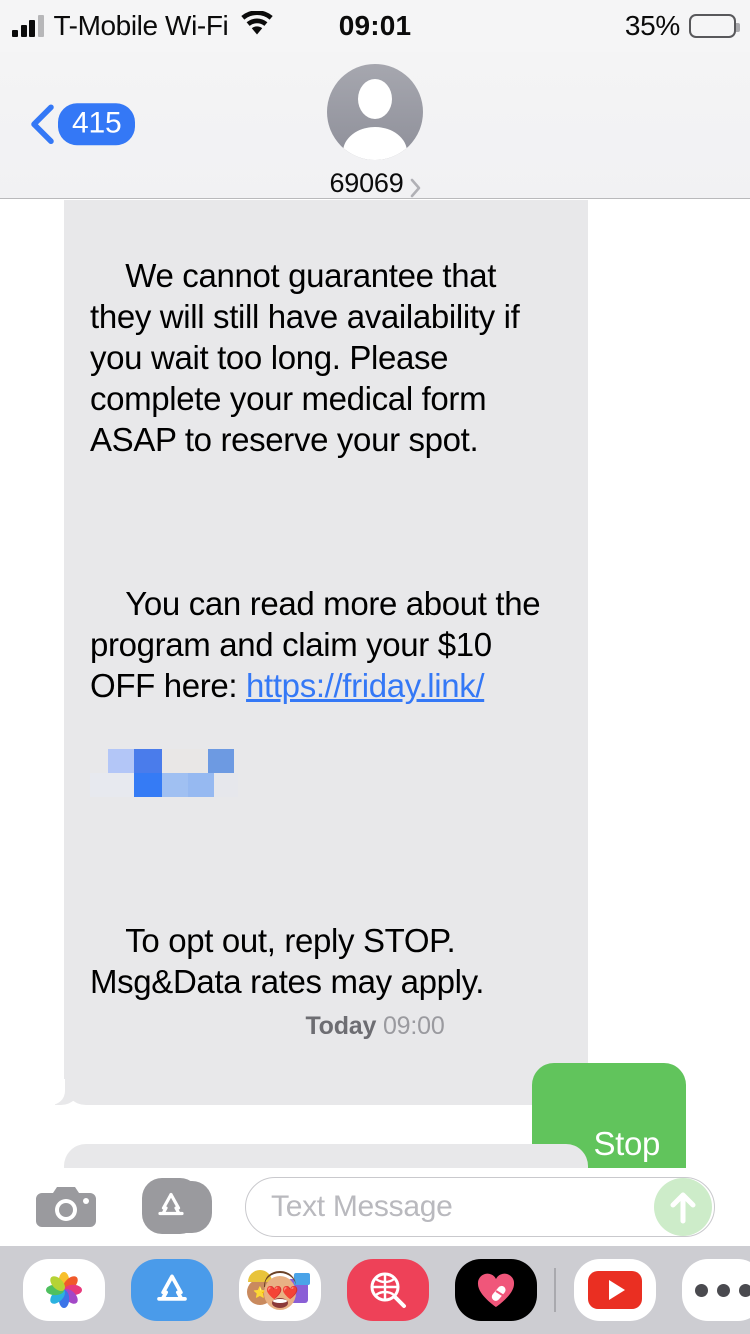 This screenshot has width=750, height=1334. I want to click on battery-icon, so click(714, 26).